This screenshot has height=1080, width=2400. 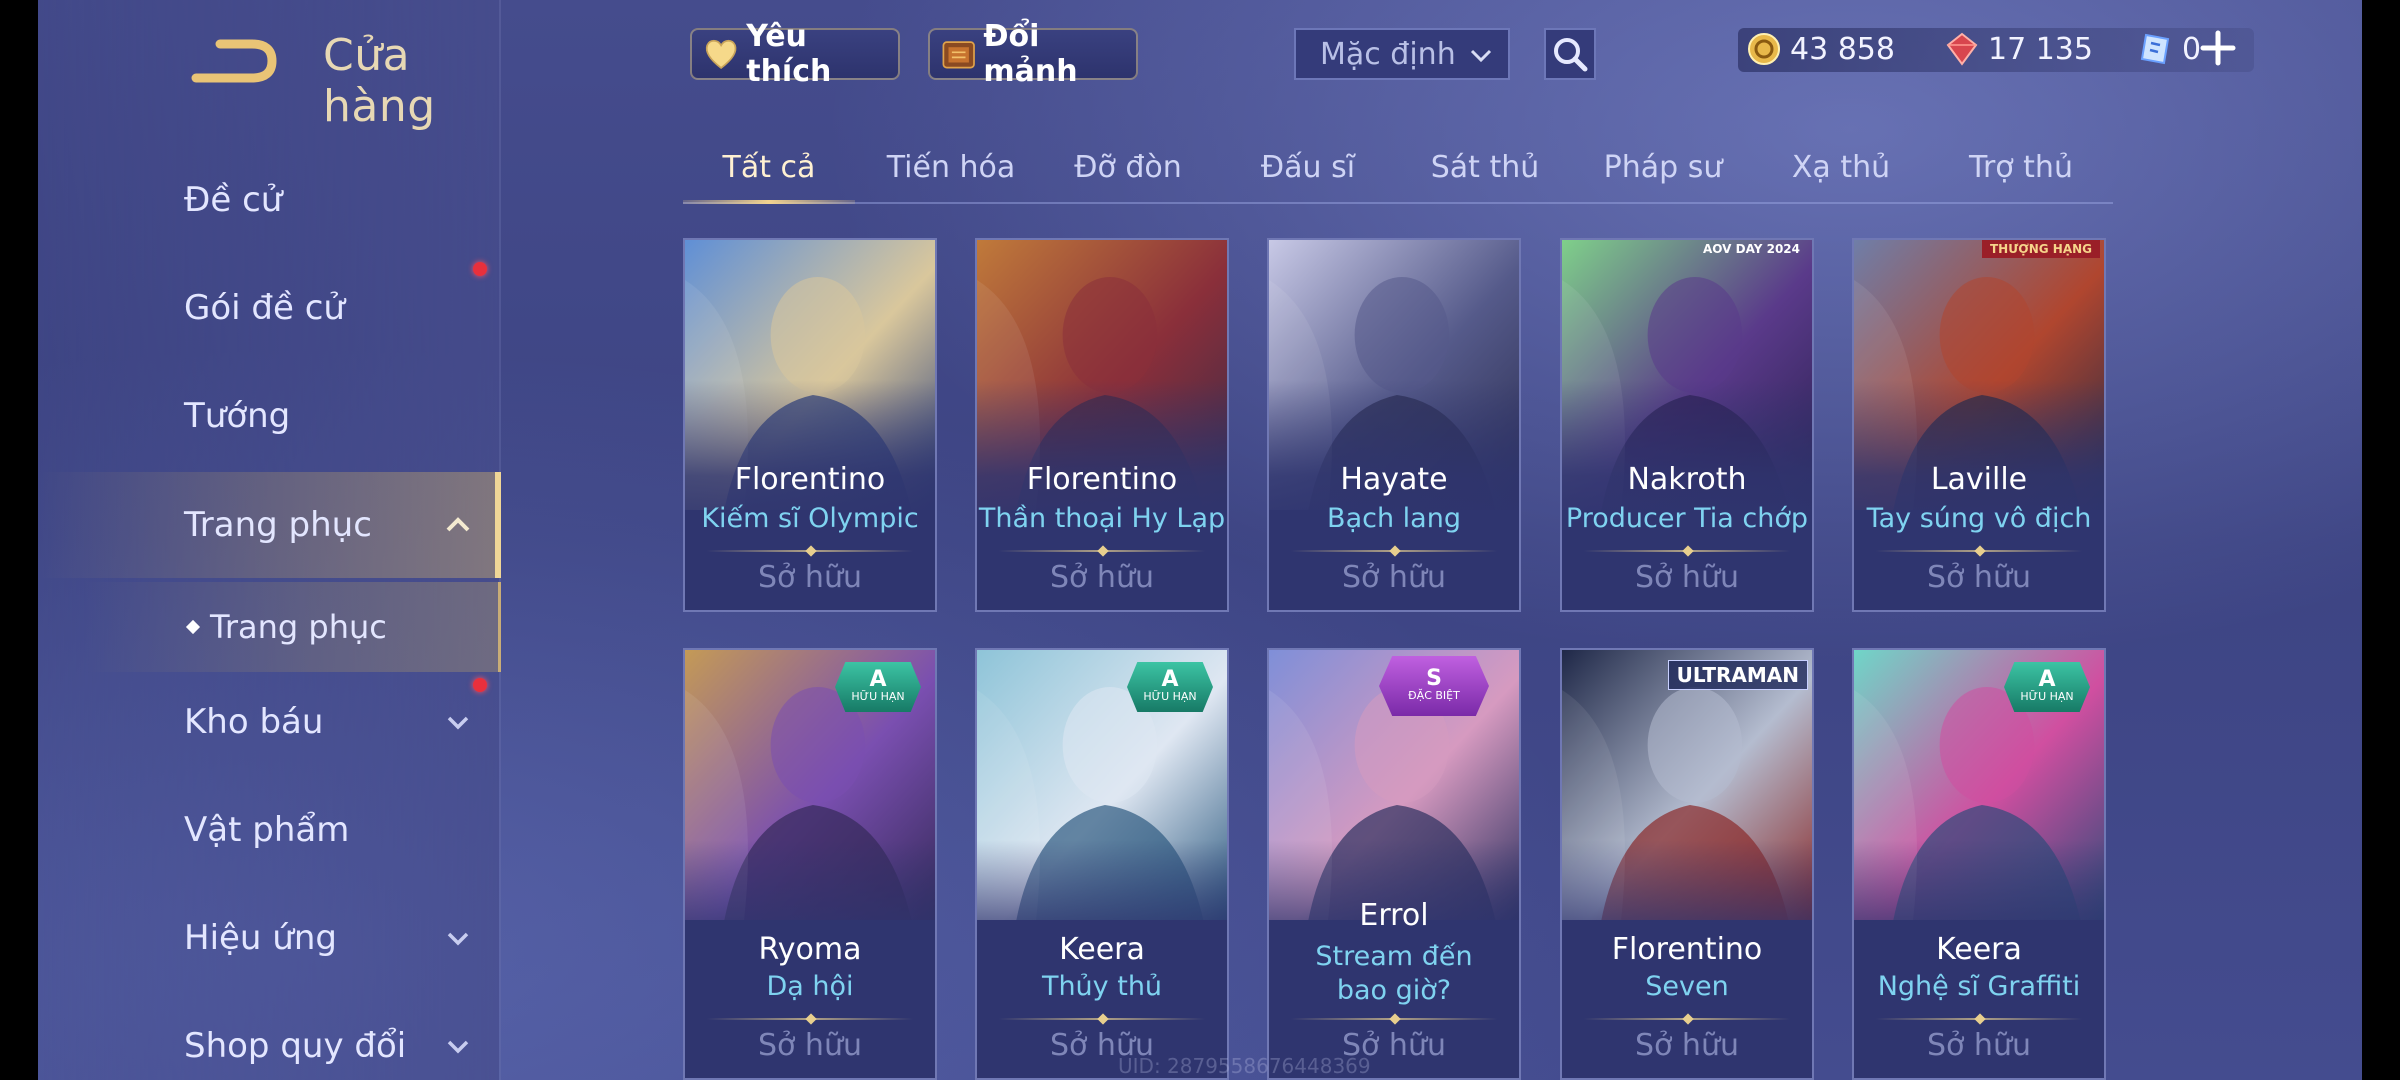 What do you see at coordinates (1394, 479) in the screenshot?
I see `hero-name: Hayate` at bounding box center [1394, 479].